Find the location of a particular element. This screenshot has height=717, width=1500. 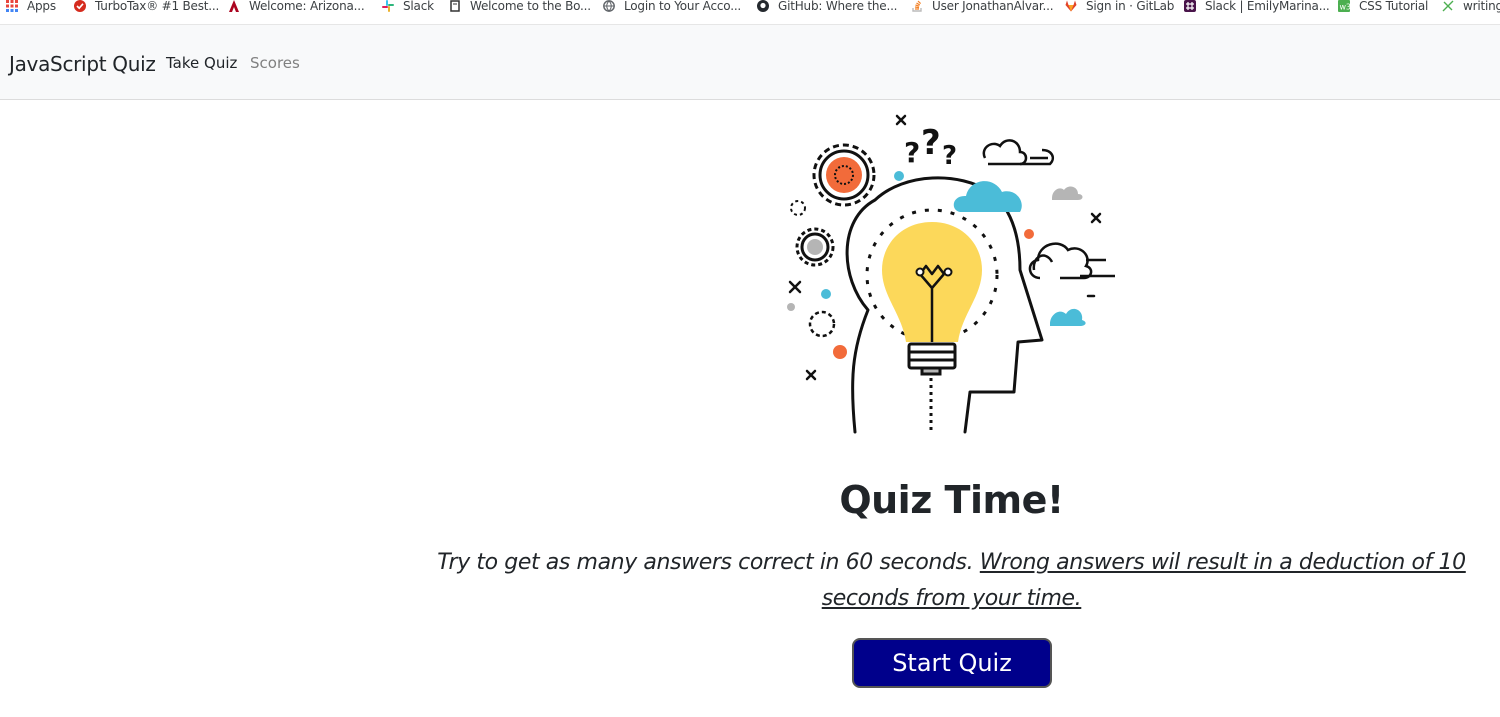

bookmark-label: writing is located at coordinates (1481, 6).